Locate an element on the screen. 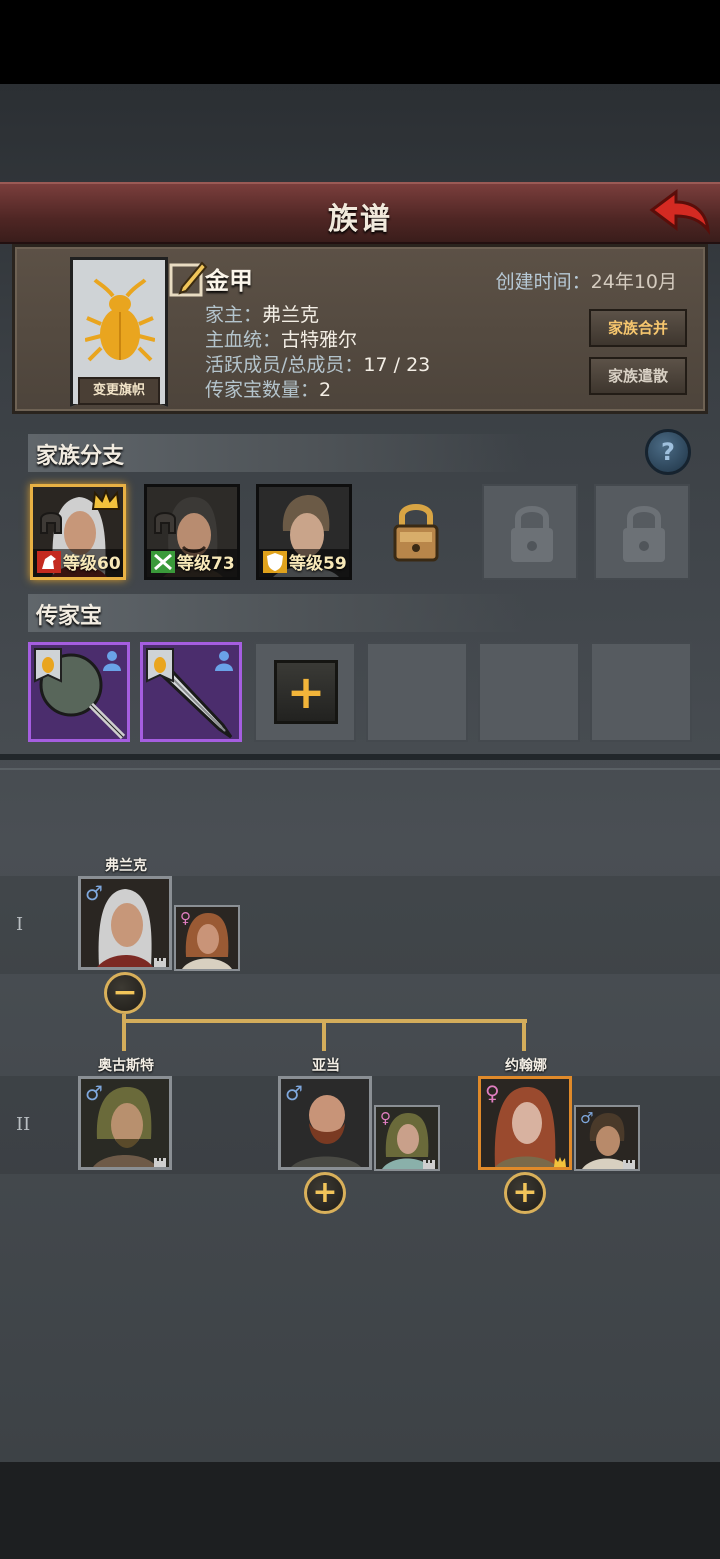 This screenshot has width=720, height=1559. branch-level: 等级60 is located at coordinates (92, 564).